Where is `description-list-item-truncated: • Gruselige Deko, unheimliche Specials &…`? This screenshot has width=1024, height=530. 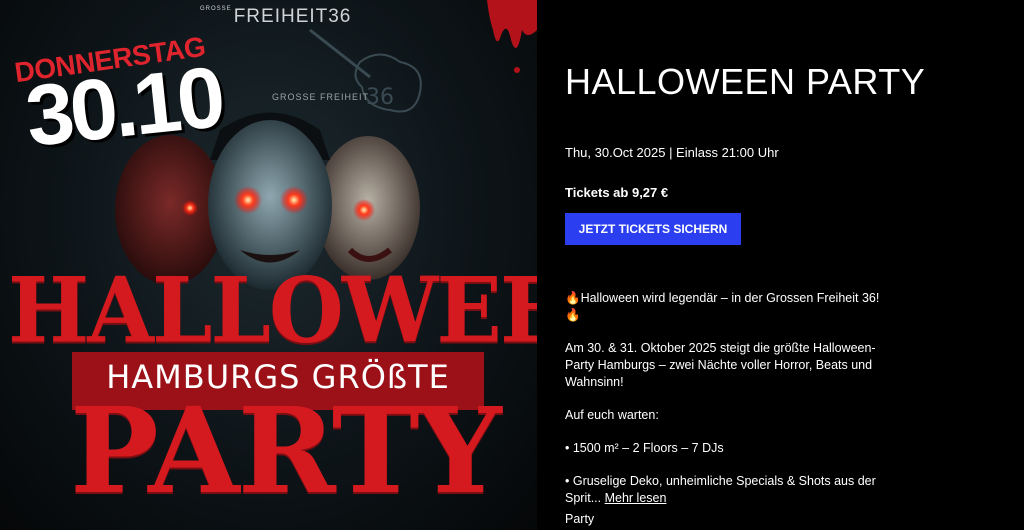 description-list-item-truncated: • Gruselige Deko, unheimliche Specials &… is located at coordinates (725, 490).